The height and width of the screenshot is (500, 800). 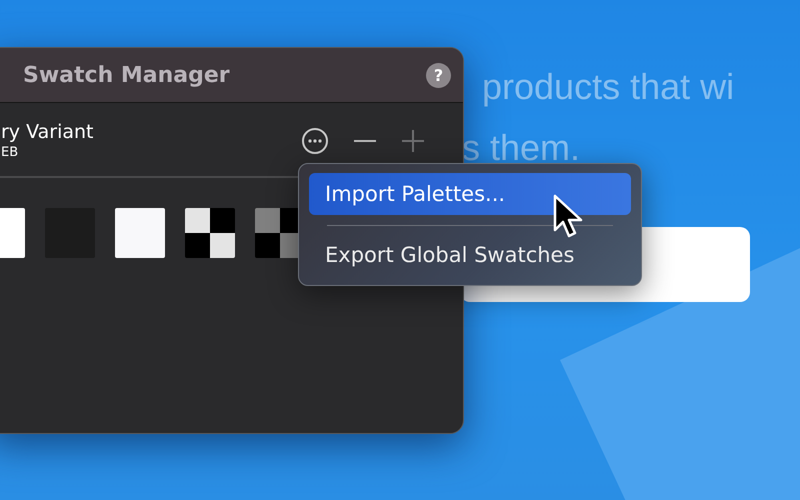 What do you see at coordinates (47, 132) in the screenshot?
I see `swatch-group-name: ry Variant` at bounding box center [47, 132].